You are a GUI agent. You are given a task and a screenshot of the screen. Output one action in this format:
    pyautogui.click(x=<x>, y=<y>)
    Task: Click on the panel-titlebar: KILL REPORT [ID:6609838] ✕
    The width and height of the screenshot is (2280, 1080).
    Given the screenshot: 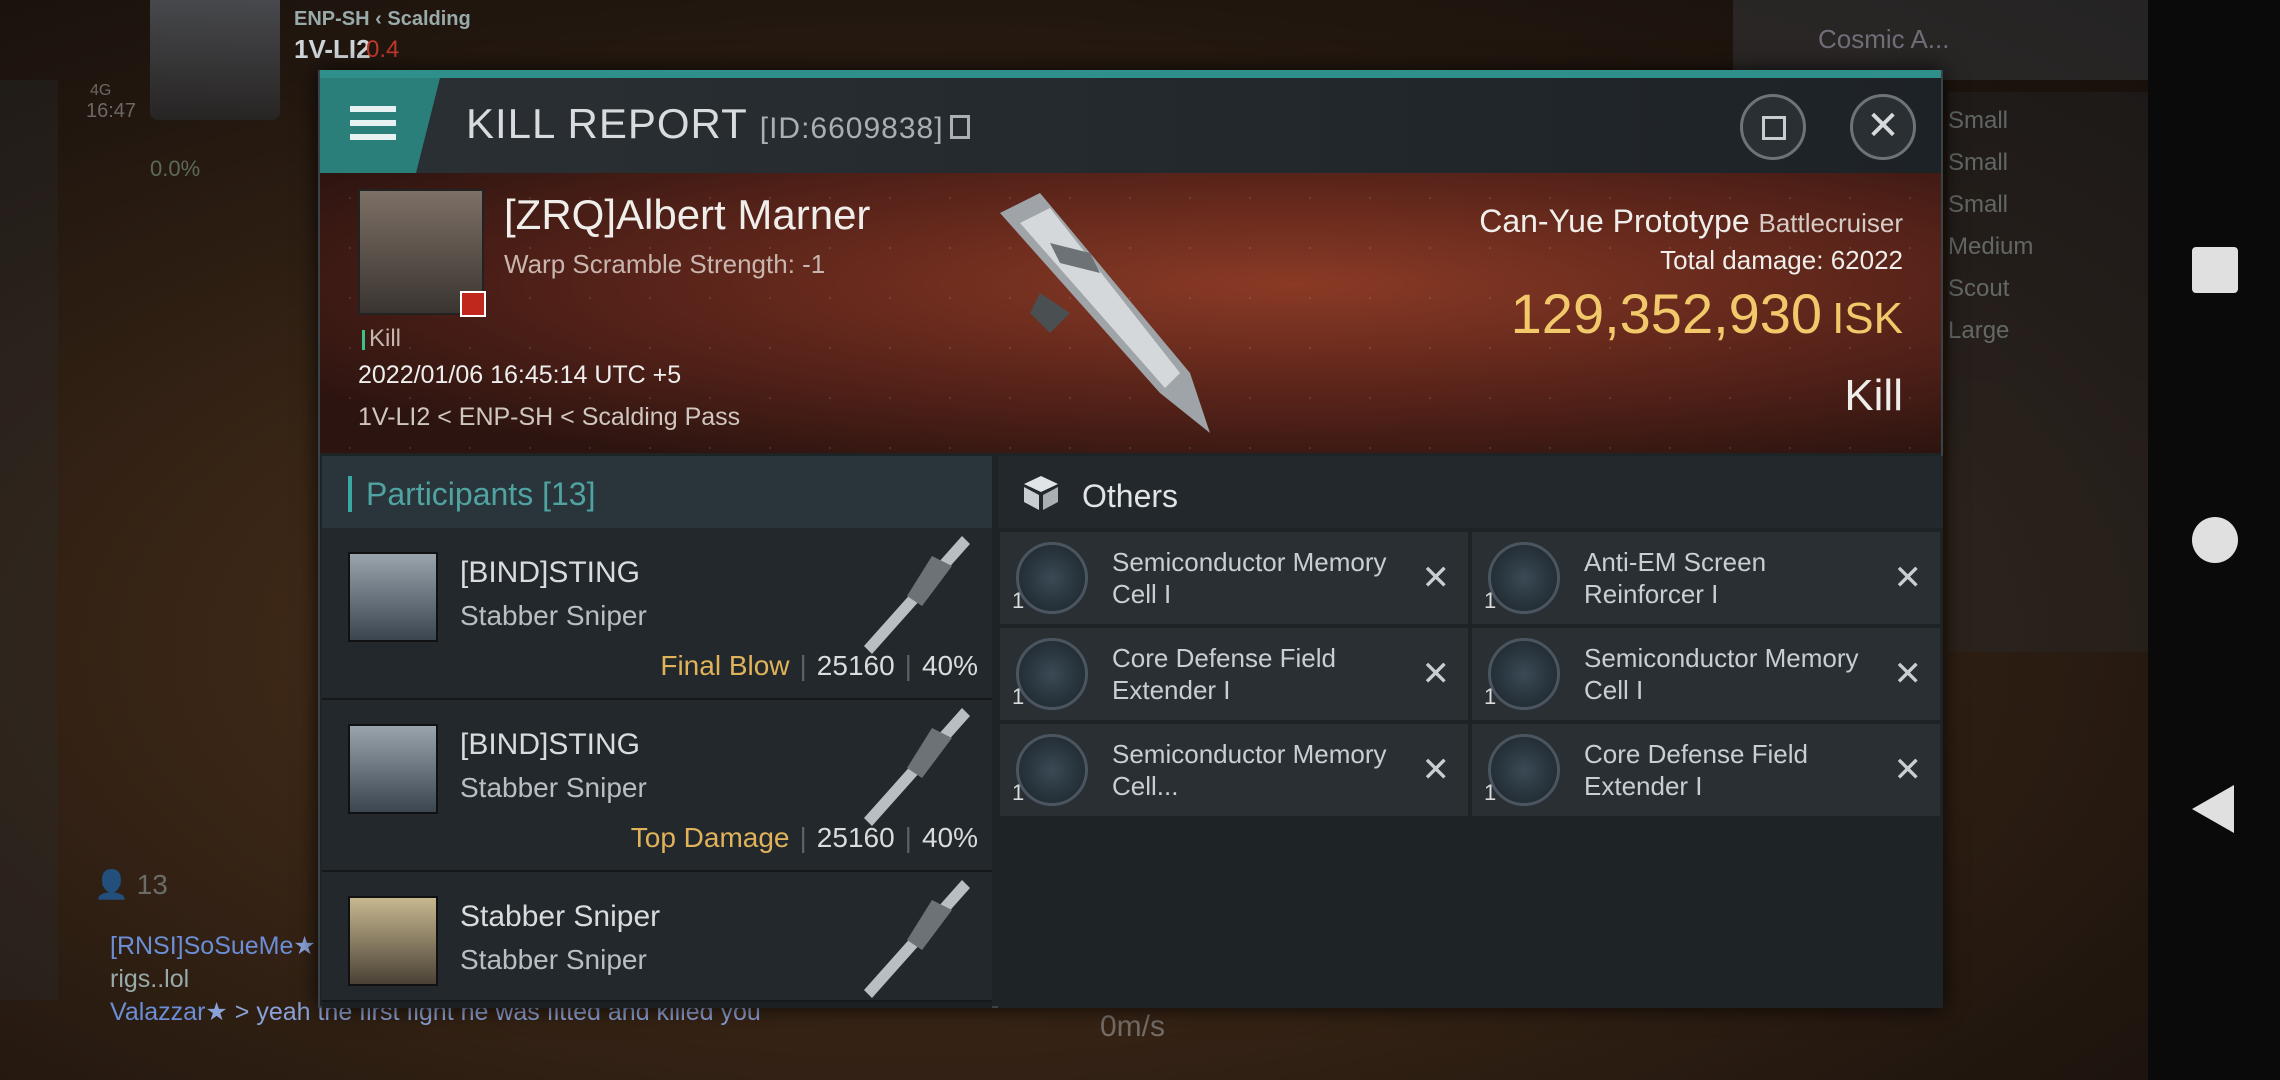 What is the action you would take?
    pyautogui.click(x=1130, y=125)
    